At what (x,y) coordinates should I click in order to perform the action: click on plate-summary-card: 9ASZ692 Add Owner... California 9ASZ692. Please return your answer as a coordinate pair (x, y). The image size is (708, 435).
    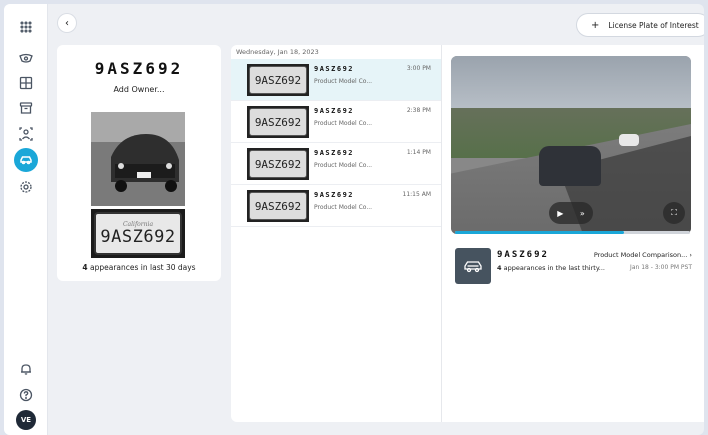
    Looking at the image, I should click on (139, 163).